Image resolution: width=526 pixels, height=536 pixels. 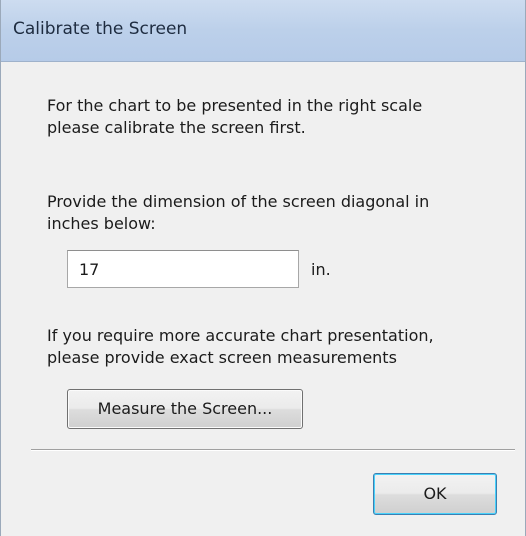 What do you see at coordinates (263, 31) in the screenshot?
I see `title-bar: Calibrate the Screen` at bounding box center [263, 31].